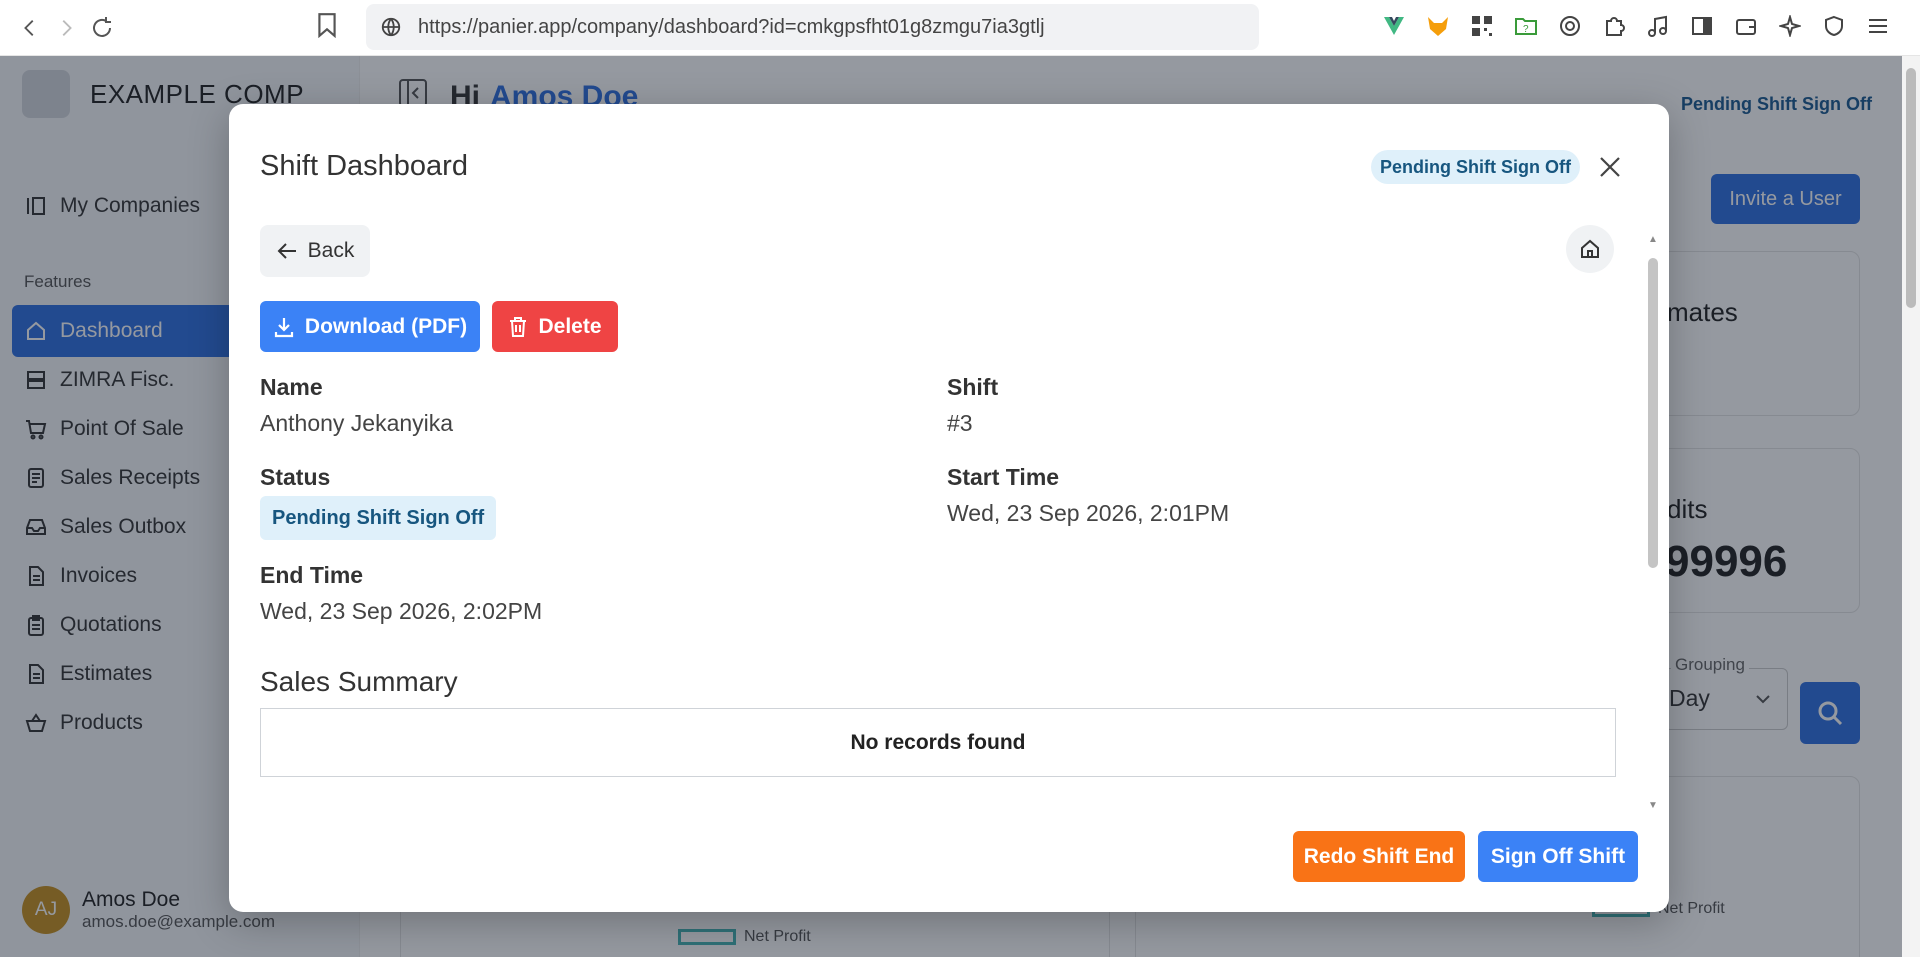 This screenshot has height=957, width=1920. Describe the element at coordinates (1653, 239) in the screenshot. I see `scroll-up-icon: ▲` at that location.